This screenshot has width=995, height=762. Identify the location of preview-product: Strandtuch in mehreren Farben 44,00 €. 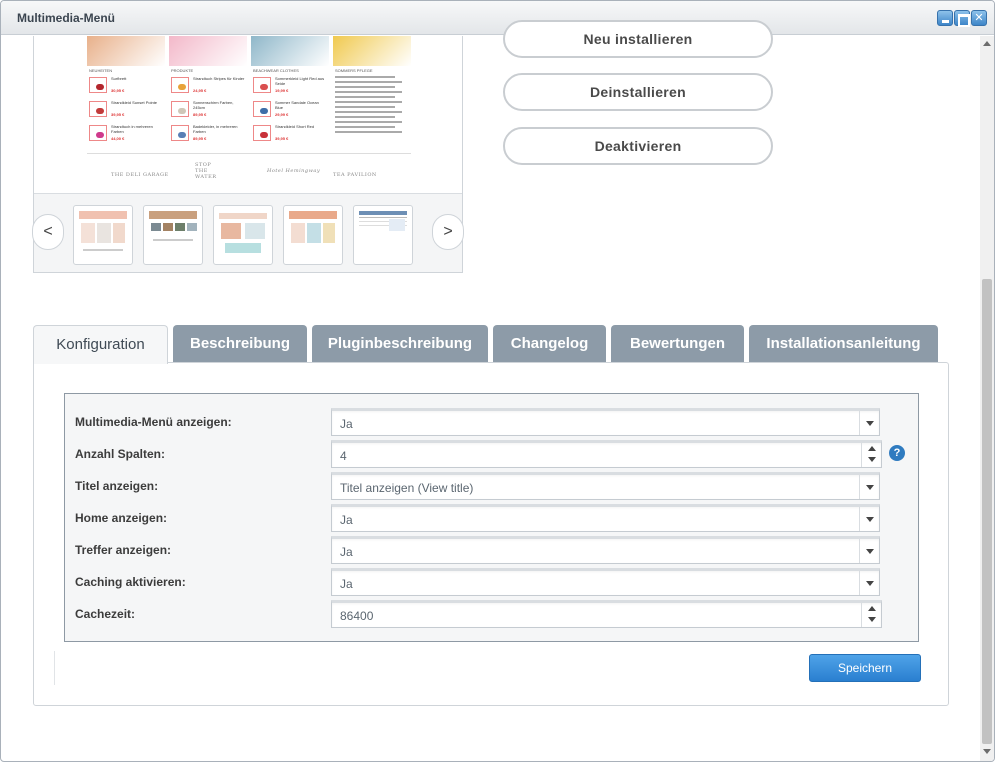
(126, 134).